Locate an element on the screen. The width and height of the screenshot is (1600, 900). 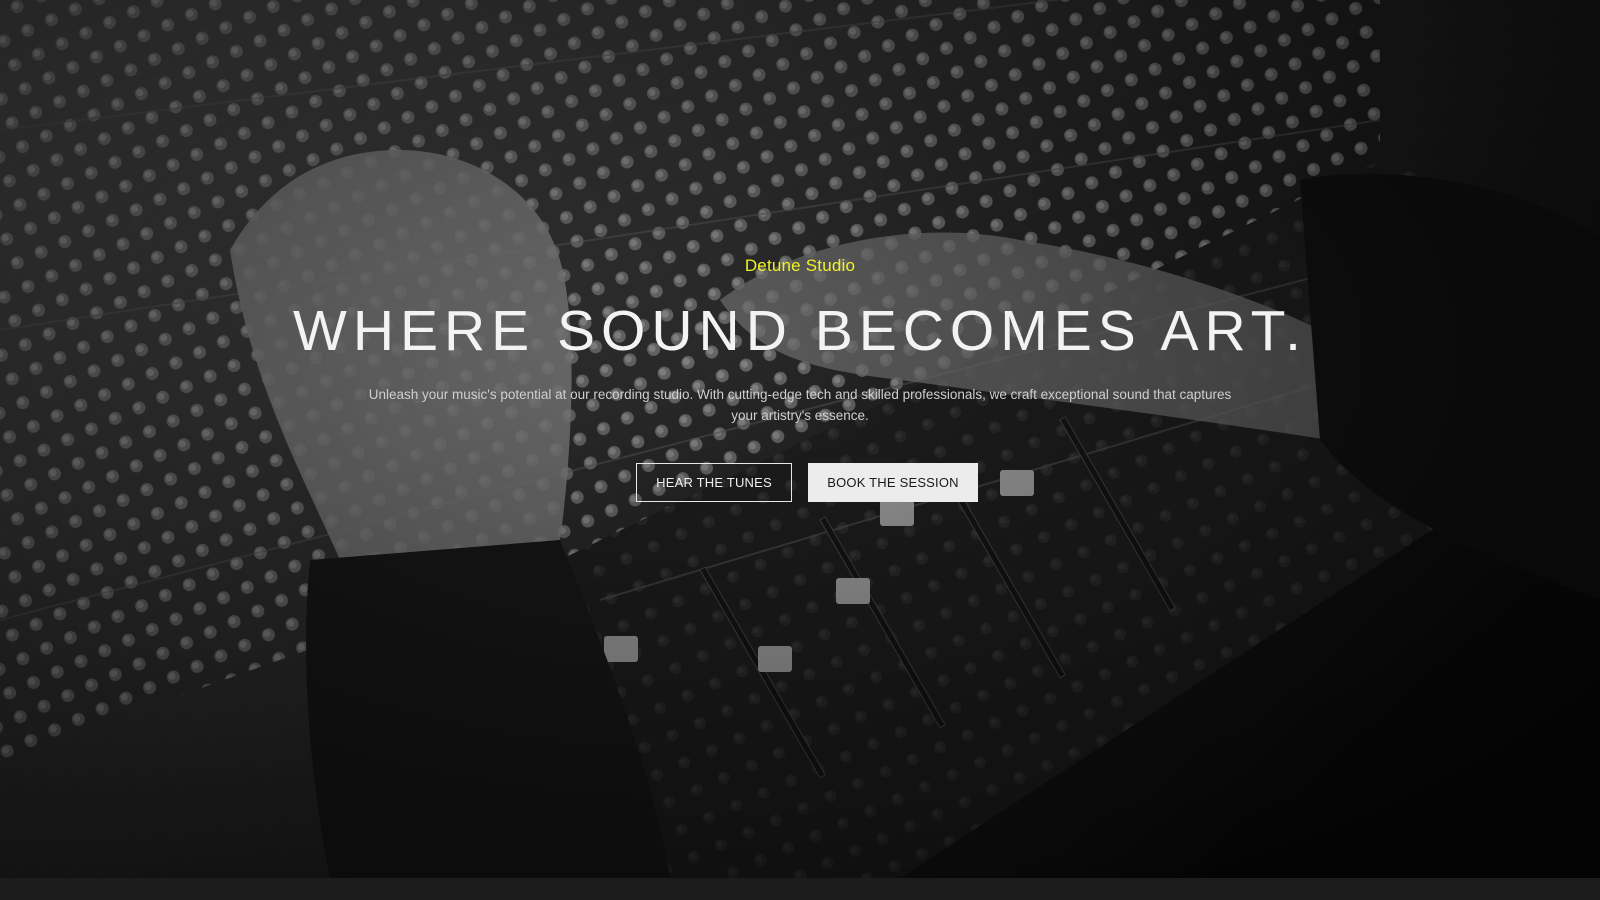
footer-strip is located at coordinates (800, 889).